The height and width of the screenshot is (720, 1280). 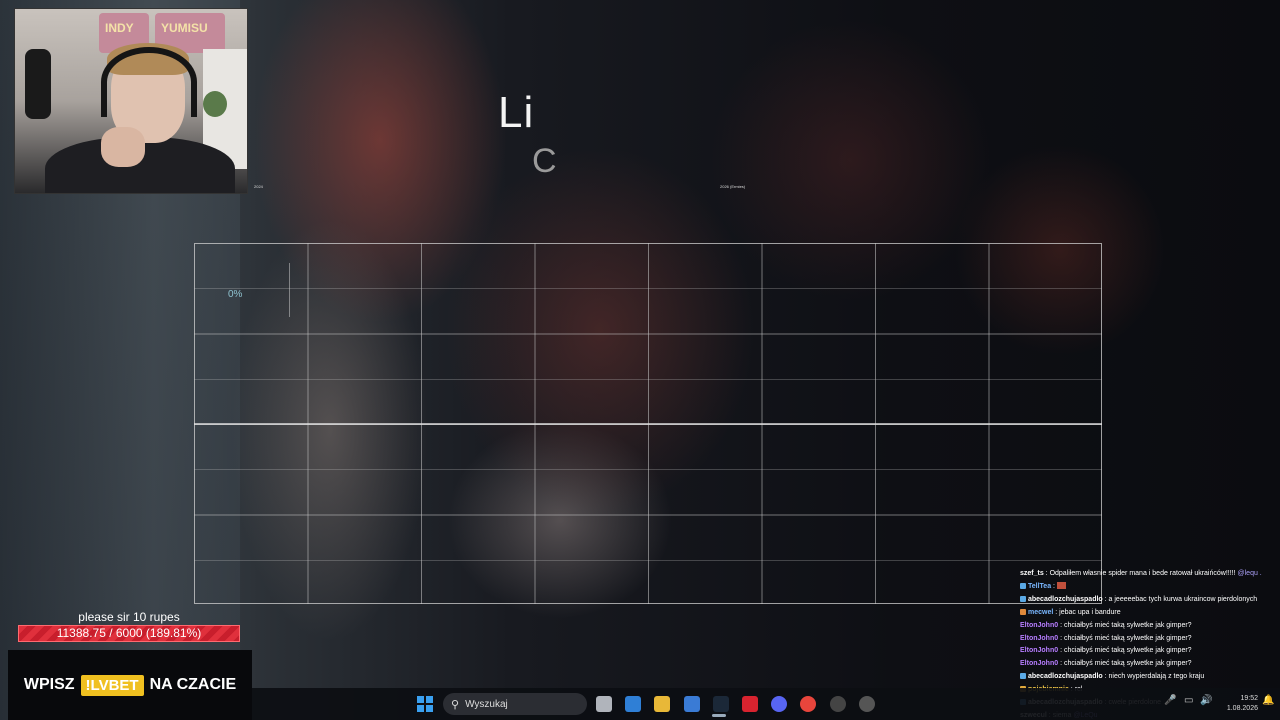 I want to click on microphone, so click(x=38, y=84).